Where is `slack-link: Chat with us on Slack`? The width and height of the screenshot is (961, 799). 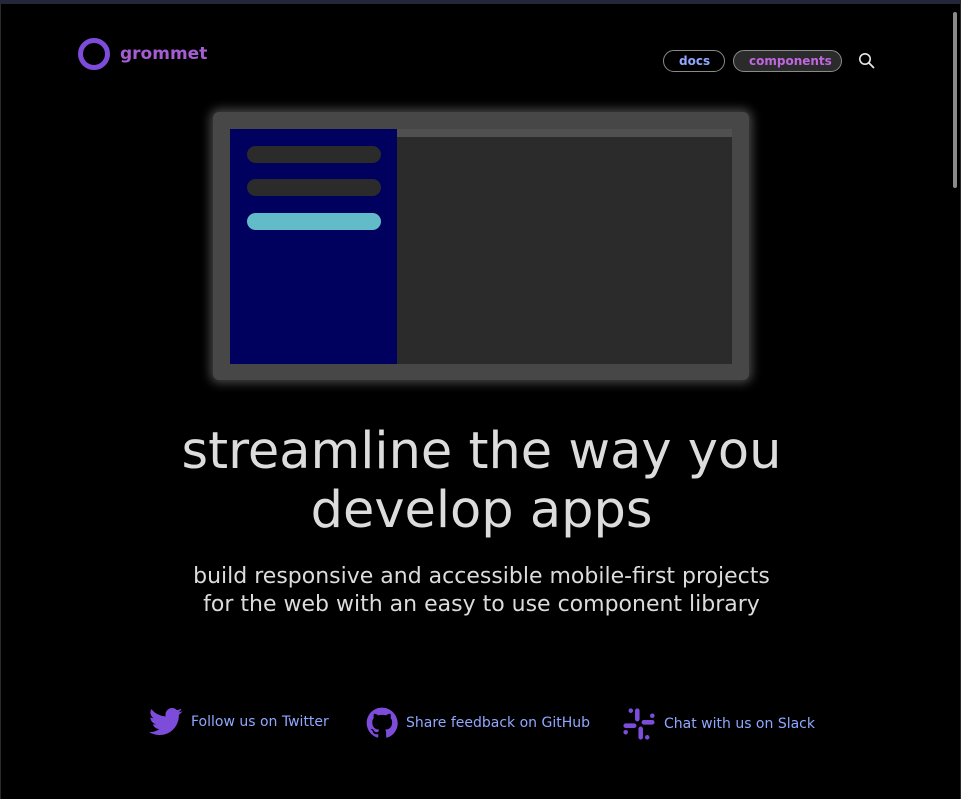
slack-link: Chat with us on Slack is located at coordinates (718, 724).